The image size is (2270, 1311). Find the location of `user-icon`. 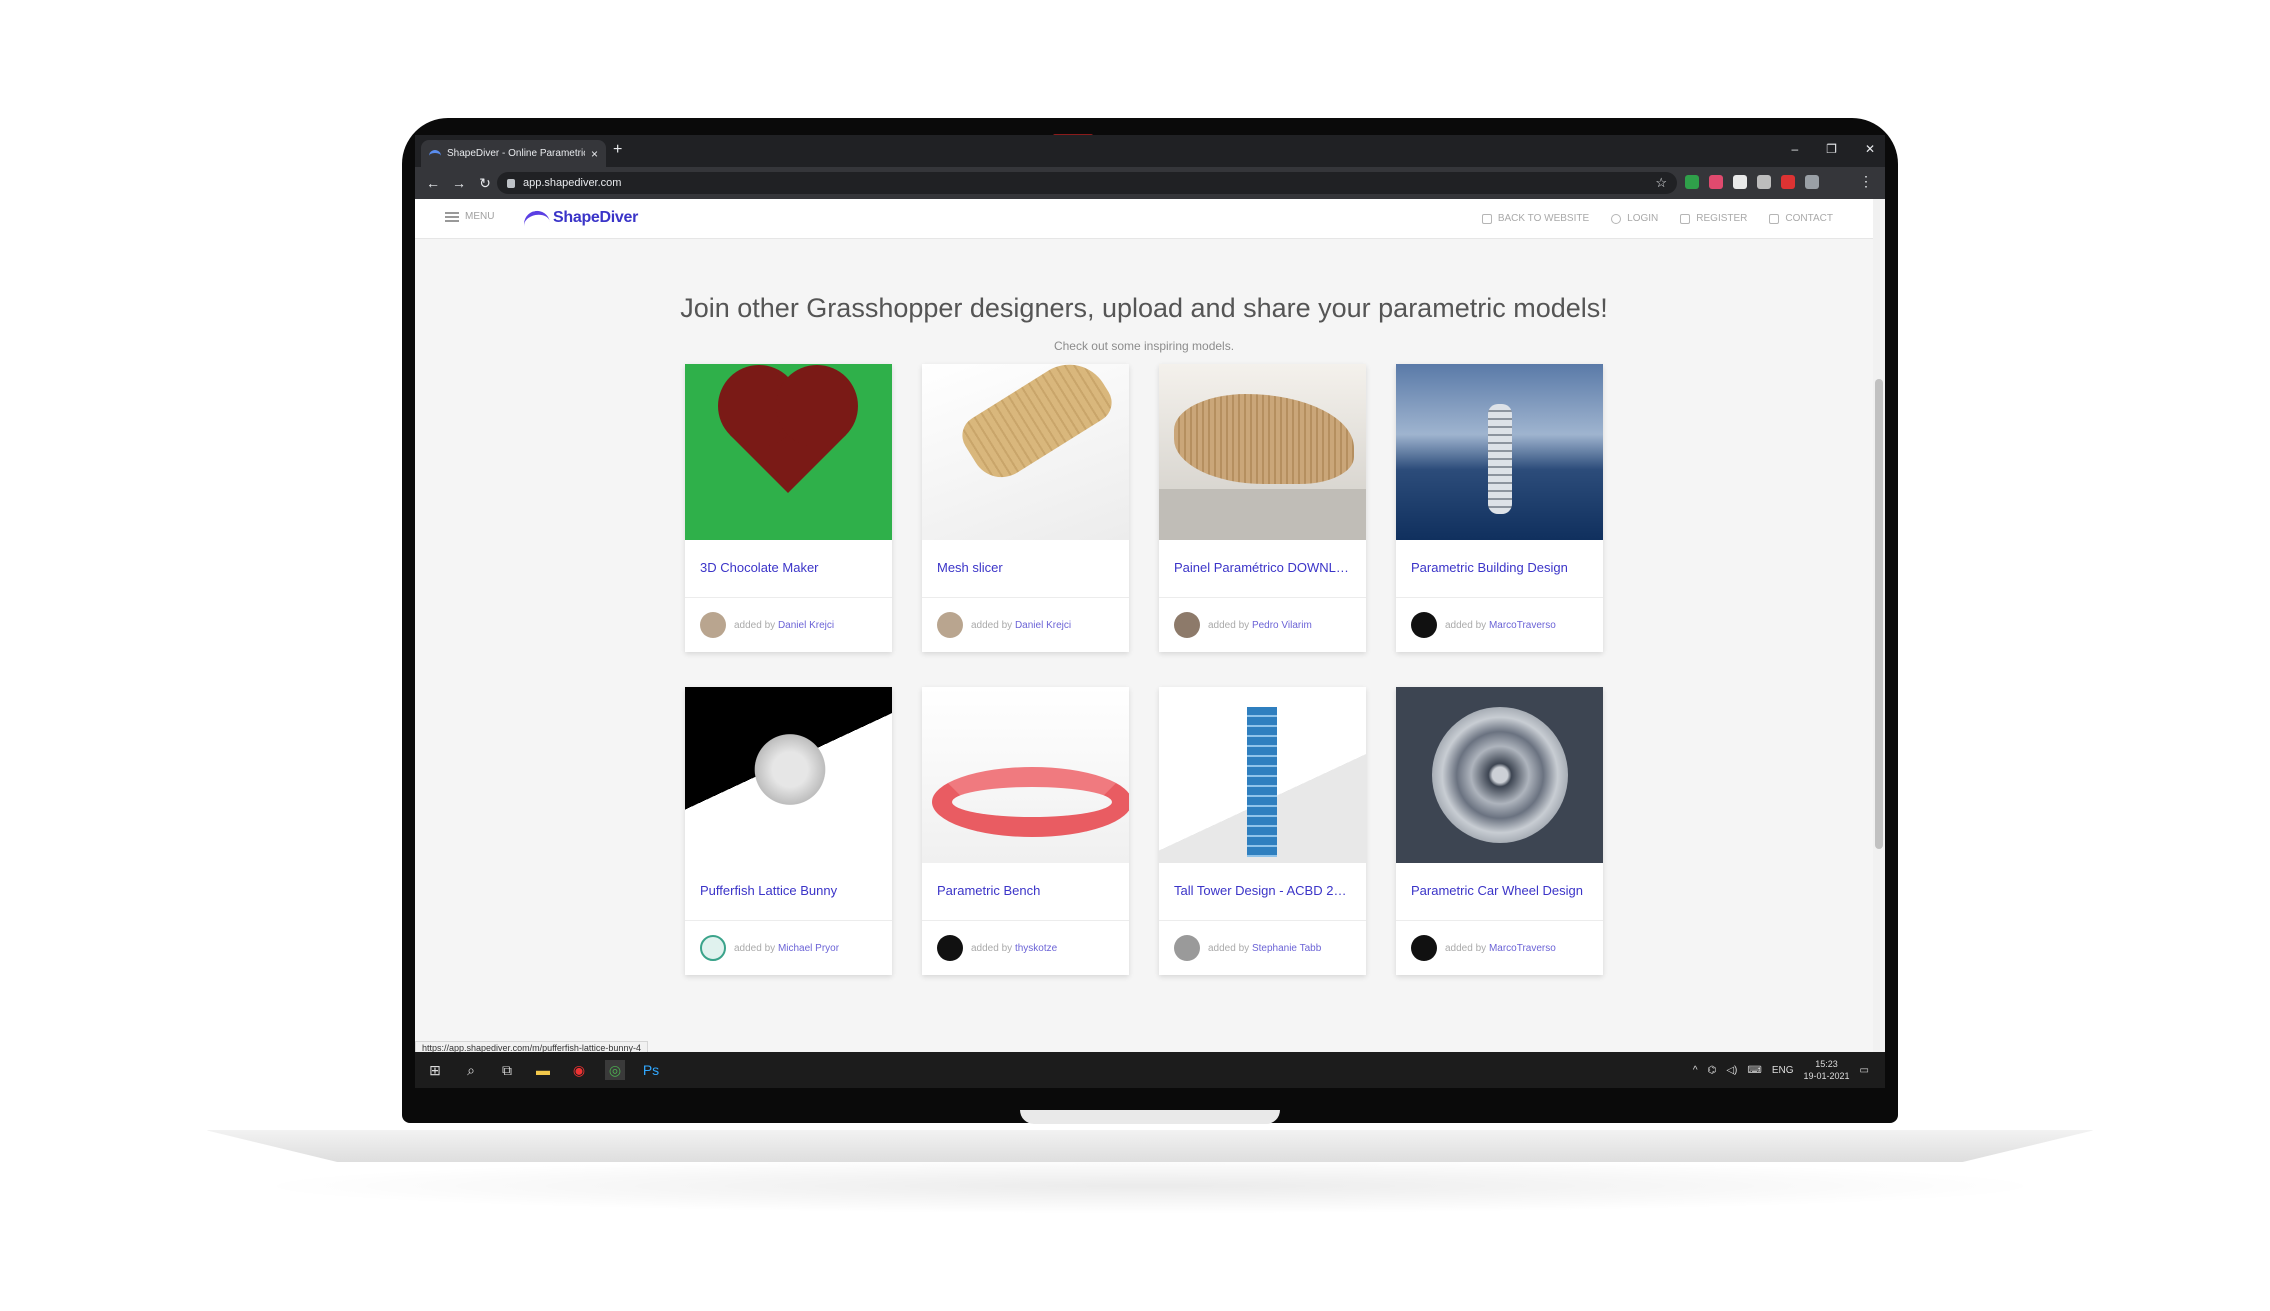

user-icon is located at coordinates (1616, 218).